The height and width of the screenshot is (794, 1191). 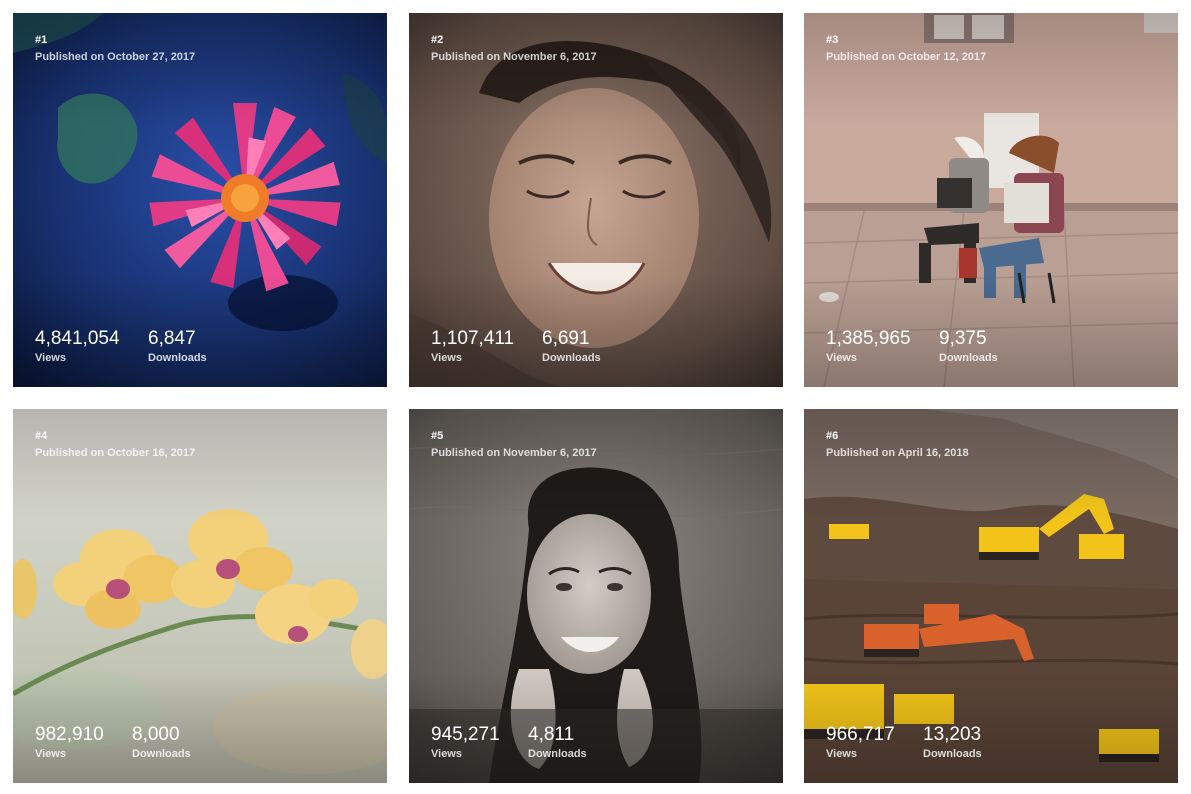 I want to click on downloads-stat: 4,811 Downloads, so click(x=557, y=742).